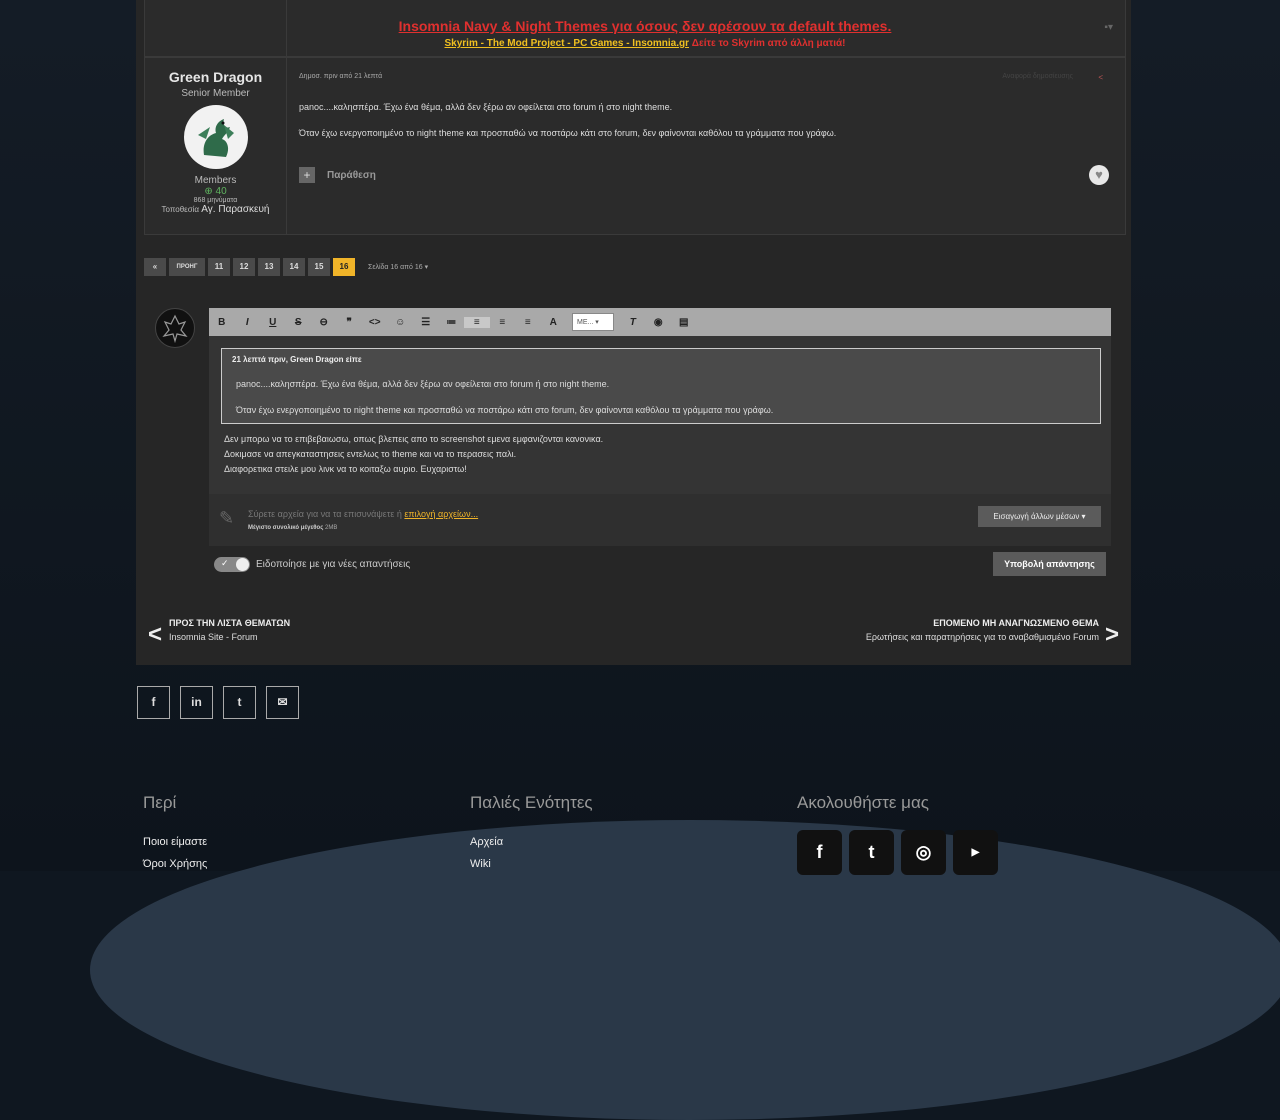 This screenshot has height=1120, width=1280. Describe the element at coordinates (210, 191) in the screenshot. I see `reputation-plus-icon: ⊕` at that location.